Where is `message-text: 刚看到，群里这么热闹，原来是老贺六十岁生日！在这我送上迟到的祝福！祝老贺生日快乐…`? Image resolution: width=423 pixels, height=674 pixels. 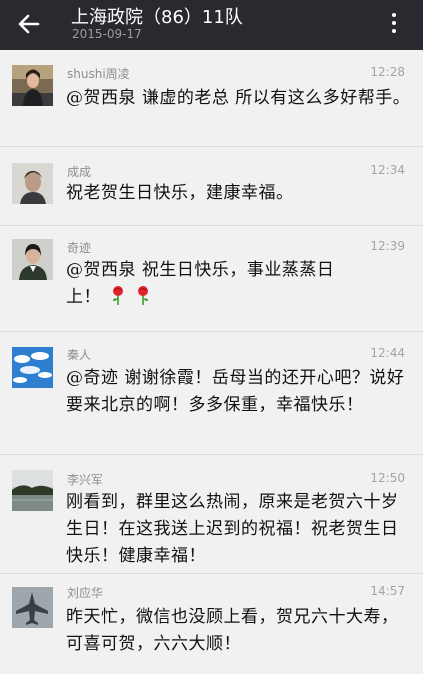 message-text: 刚看到，群里这么热闹，原来是老贺六十岁生日！在这我送上迟到的祝福！祝老贺生日快乐… is located at coordinates (232, 529).